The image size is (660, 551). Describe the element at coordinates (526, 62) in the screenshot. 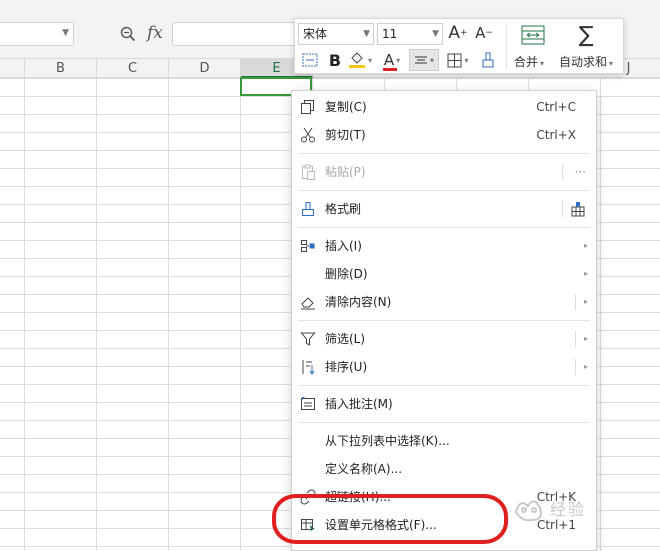

I see `merge-label: 合并` at that location.